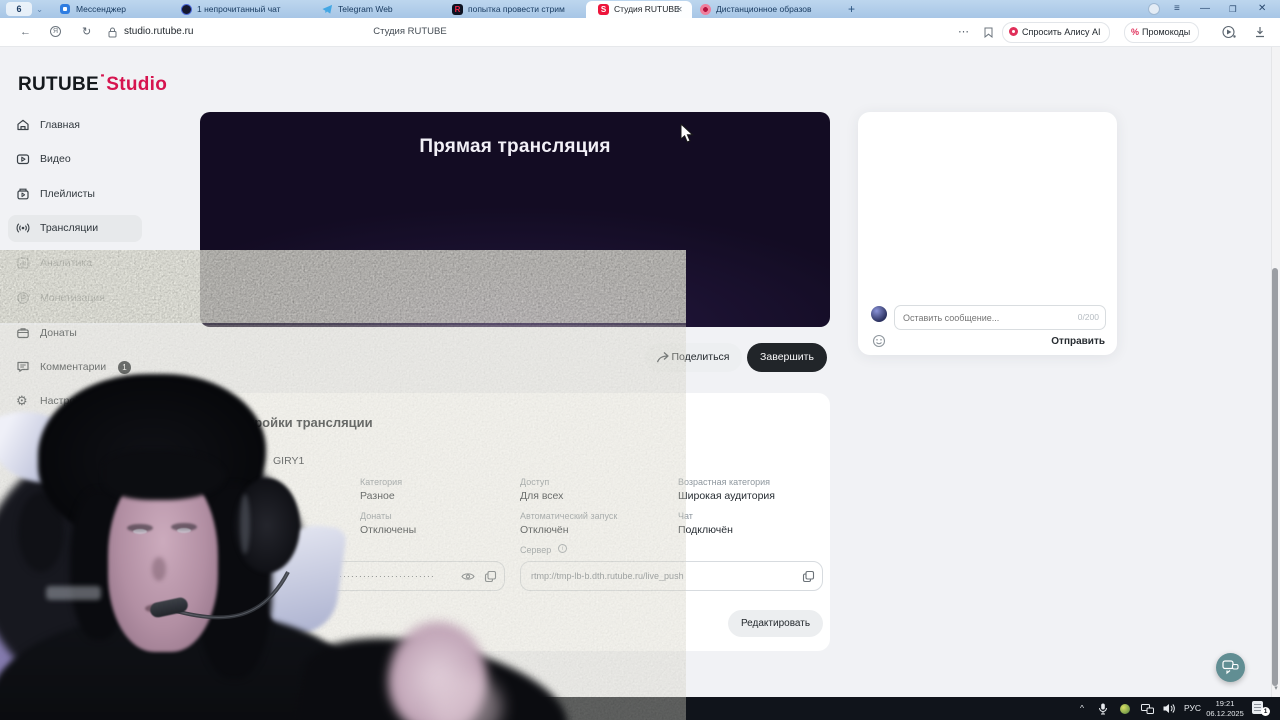 The height and width of the screenshot is (720, 1280). I want to click on webcam-earcup-left, so click(41, 532).